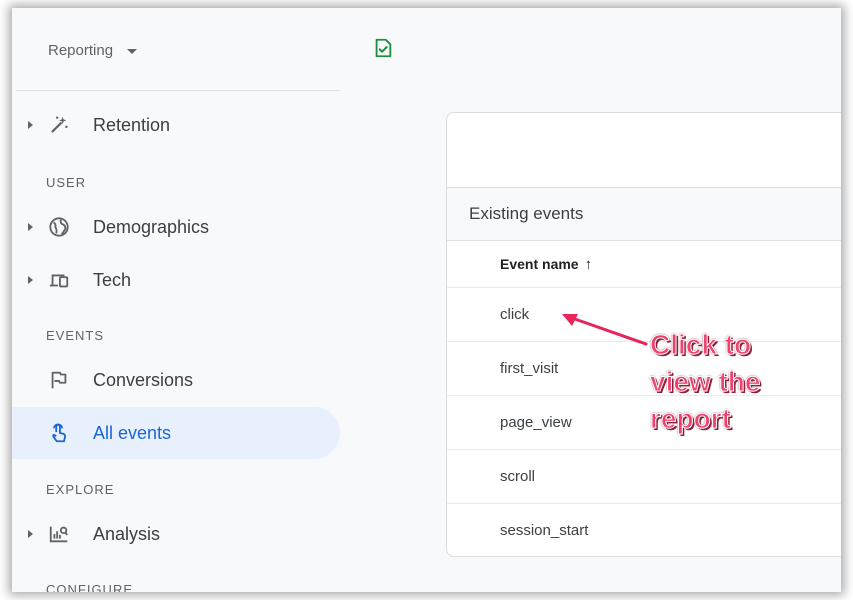 Image resolution: width=853 pixels, height=600 pixels. What do you see at coordinates (59, 125) in the screenshot?
I see `magic-wand-icon` at bounding box center [59, 125].